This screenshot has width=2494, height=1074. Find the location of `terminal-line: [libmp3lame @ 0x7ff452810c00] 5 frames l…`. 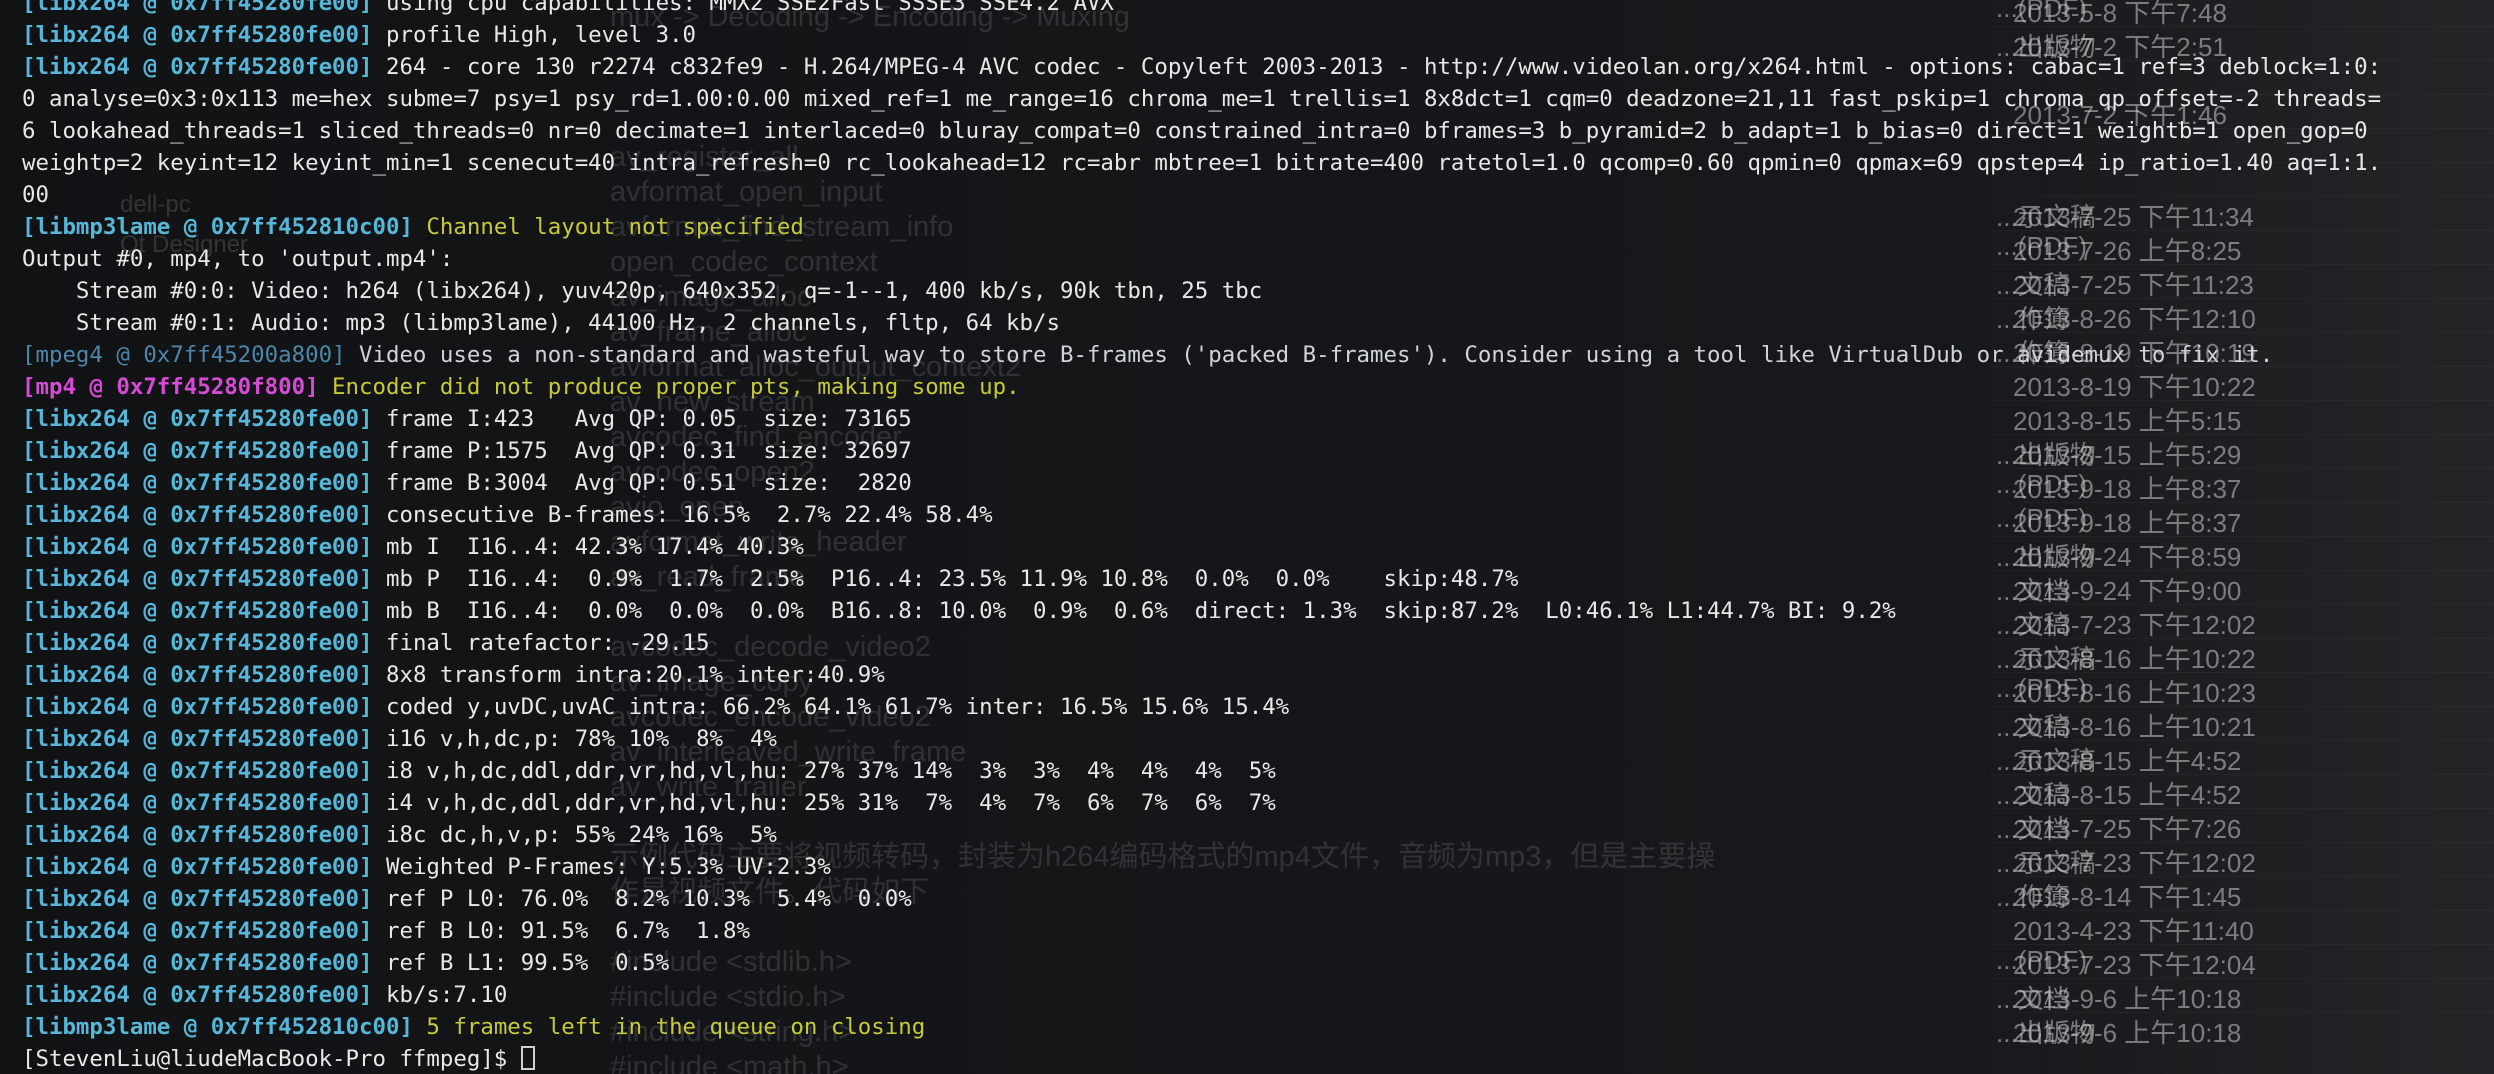

terminal-line: [libmp3lame @ 0x7ff452810c00] 5 frames l… is located at coordinates (1258, 1027).